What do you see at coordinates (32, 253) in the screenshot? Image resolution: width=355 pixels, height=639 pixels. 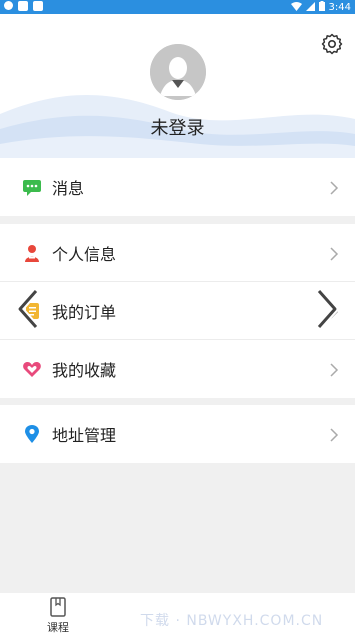 I see `person-icon` at bounding box center [32, 253].